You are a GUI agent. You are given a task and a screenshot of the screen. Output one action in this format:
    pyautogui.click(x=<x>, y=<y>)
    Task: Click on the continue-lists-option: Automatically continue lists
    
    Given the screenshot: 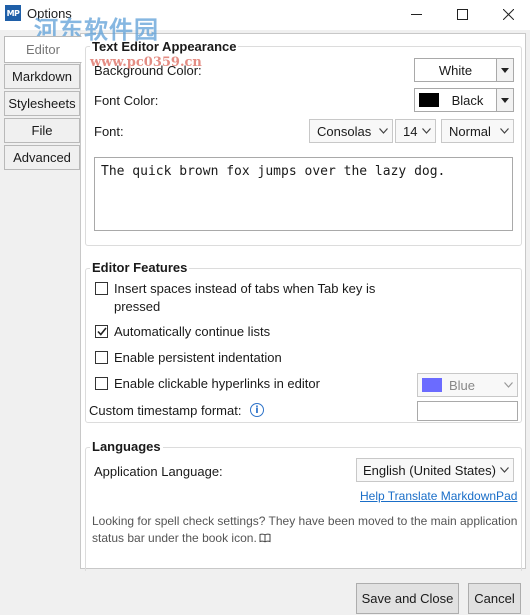 What is the action you would take?
    pyautogui.click(x=182, y=332)
    